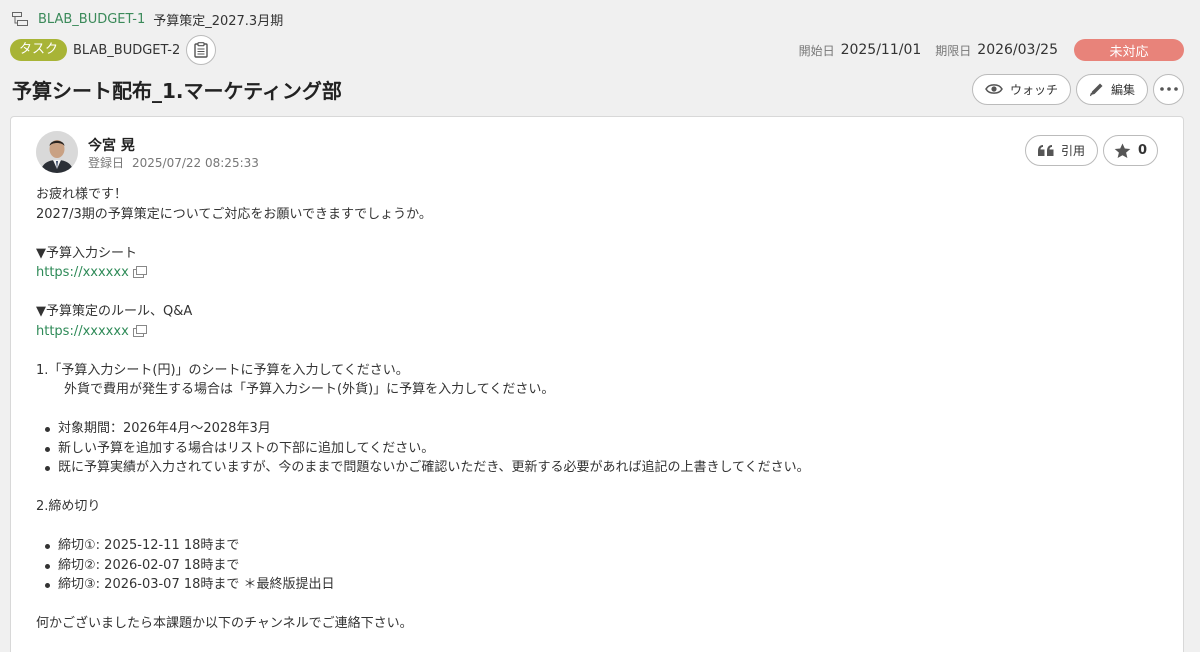 This screenshot has height=652, width=1200. I want to click on parent-issue-key-link: BLAB_BUDGET-1, so click(91, 19).